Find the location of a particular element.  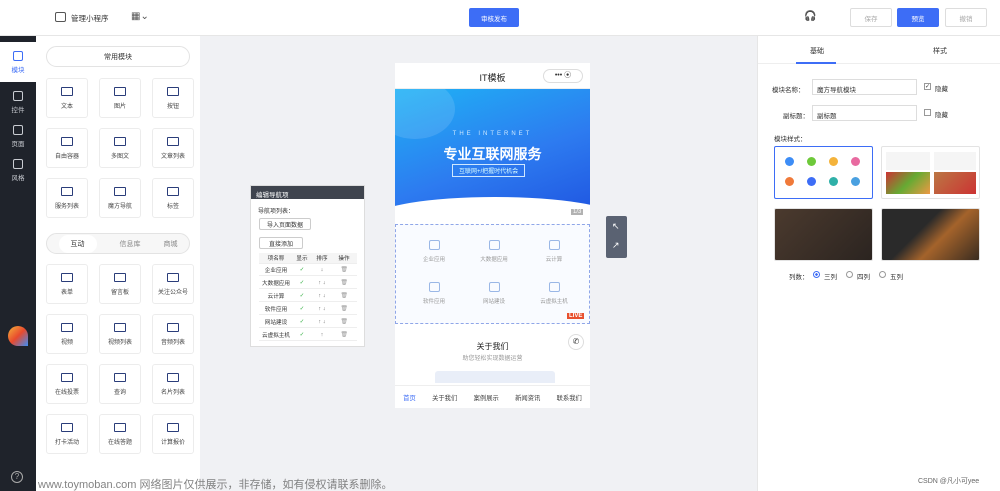

service-label: 企业应用 is located at coordinates (433, 260).